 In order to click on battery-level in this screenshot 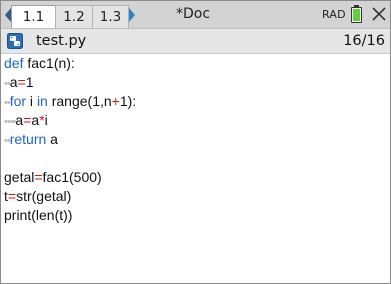, I will do `click(356, 15)`.